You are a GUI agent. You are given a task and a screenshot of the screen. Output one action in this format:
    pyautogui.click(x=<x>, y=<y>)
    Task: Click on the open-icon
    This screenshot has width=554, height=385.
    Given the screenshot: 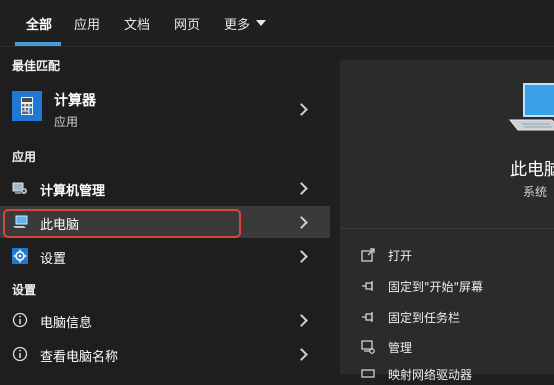 What is the action you would take?
    pyautogui.click(x=368, y=255)
    